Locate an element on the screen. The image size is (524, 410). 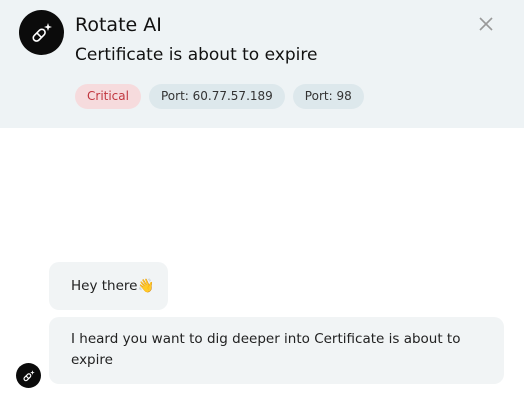
assistant-avatar is located at coordinates (28, 375).